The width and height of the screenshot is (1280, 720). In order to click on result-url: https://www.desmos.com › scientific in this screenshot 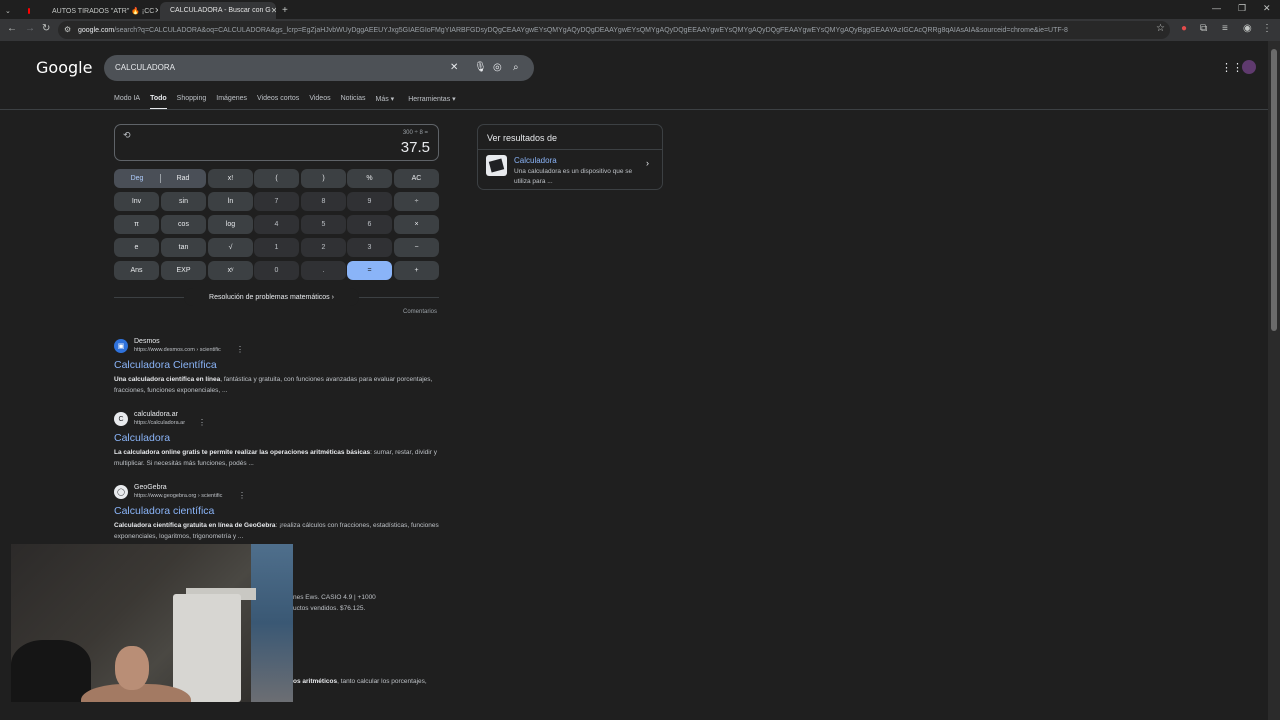, I will do `click(177, 350)`.